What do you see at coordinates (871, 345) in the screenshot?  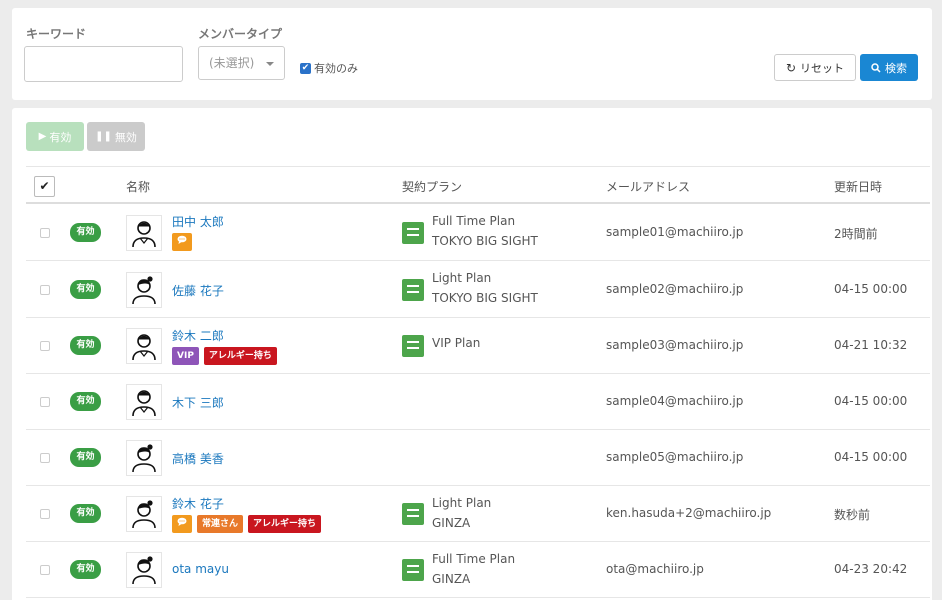 I see `updated-at: 04-21 10:32` at bounding box center [871, 345].